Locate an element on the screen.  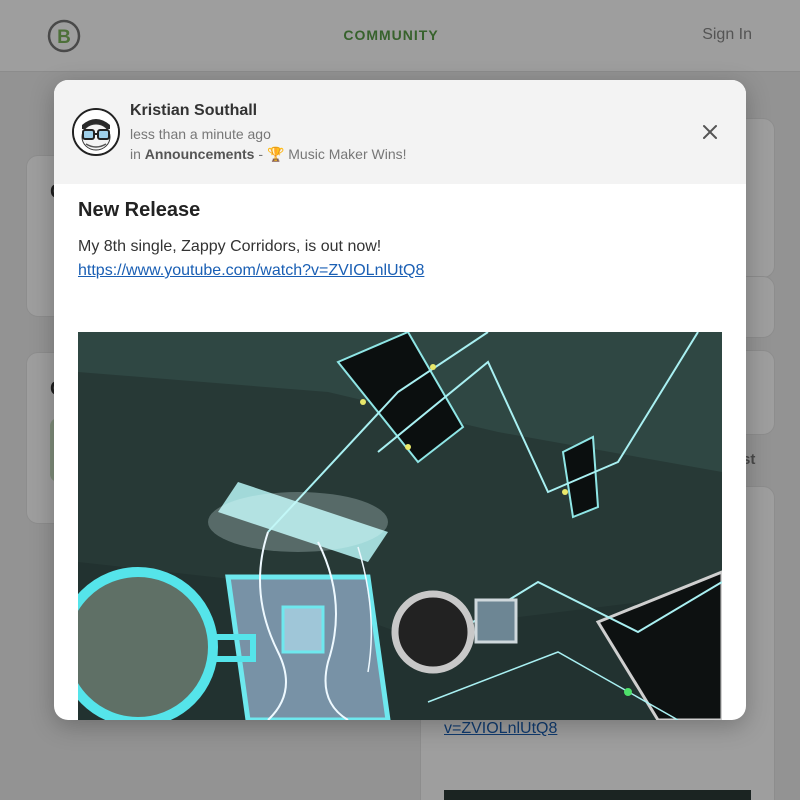
avatar-face-icon is located at coordinates (96, 132).